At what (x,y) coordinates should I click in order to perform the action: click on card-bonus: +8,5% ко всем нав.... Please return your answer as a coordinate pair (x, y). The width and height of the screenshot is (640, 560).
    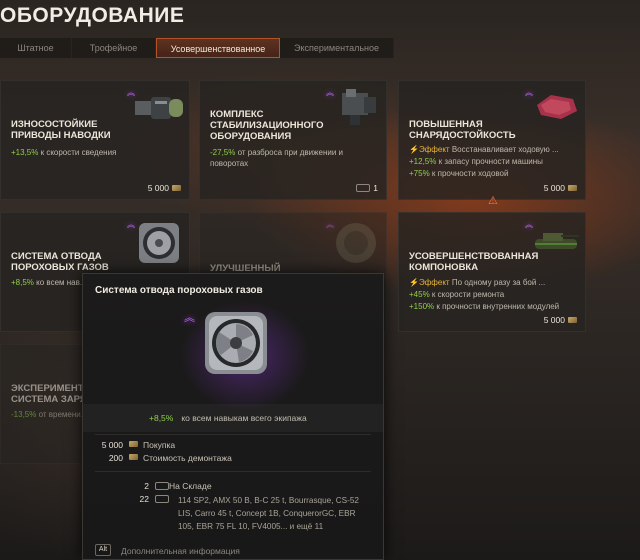
    Looking at the image, I should click on (49, 282).